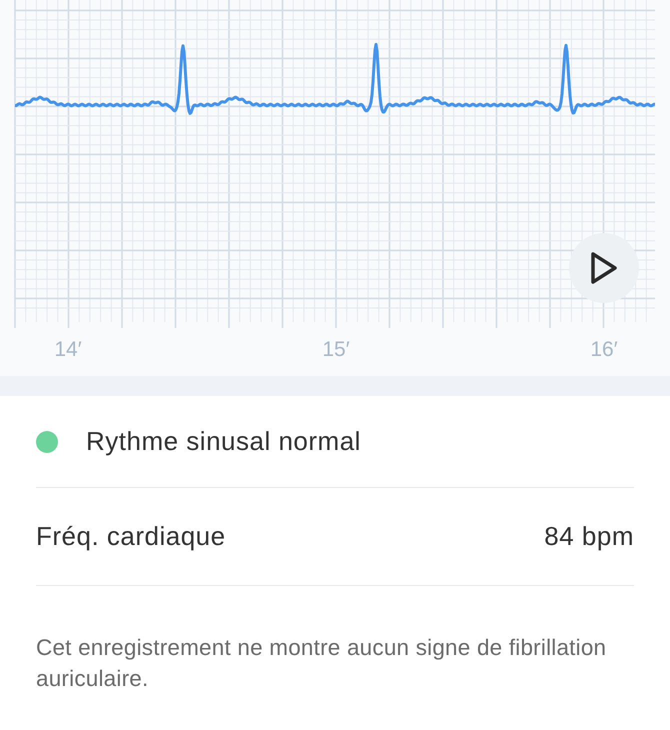 This screenshot has height=730, width=670. Describe the element at coordinates (604, 350) in the screenshot. I see `axis-label: 16′` at that location.